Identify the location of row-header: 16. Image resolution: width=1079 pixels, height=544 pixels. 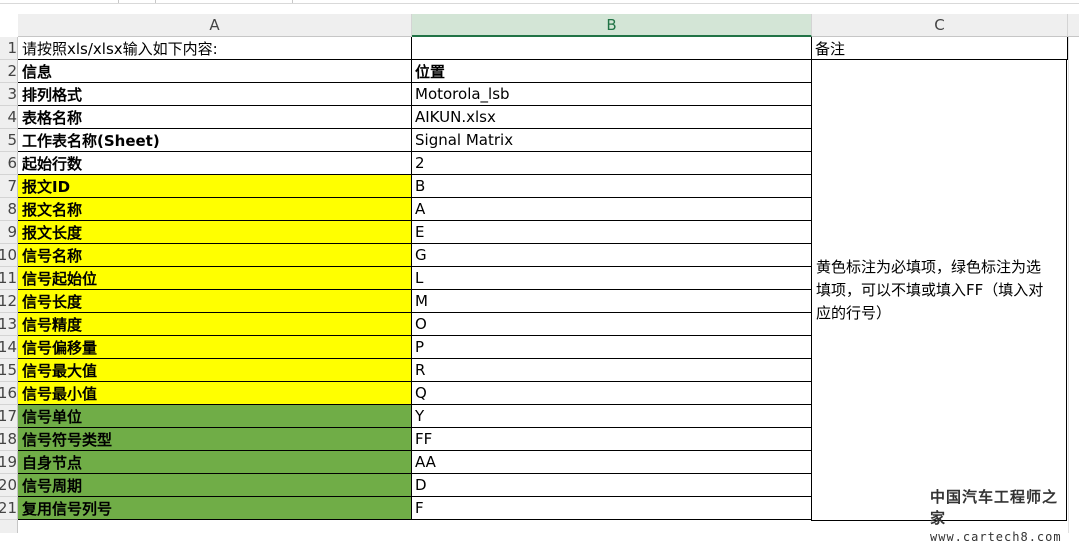
(9, 393).